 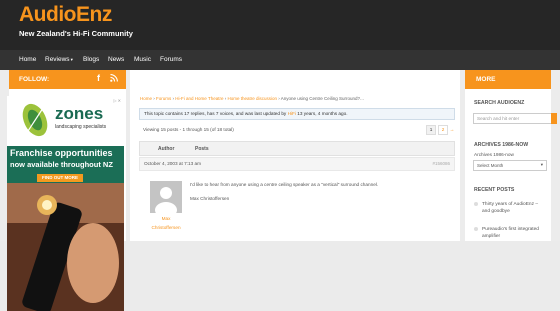 I want to click on recent-post-title: Thirty years of AudioEnz – and goodbye, so click(x=510, y=208).